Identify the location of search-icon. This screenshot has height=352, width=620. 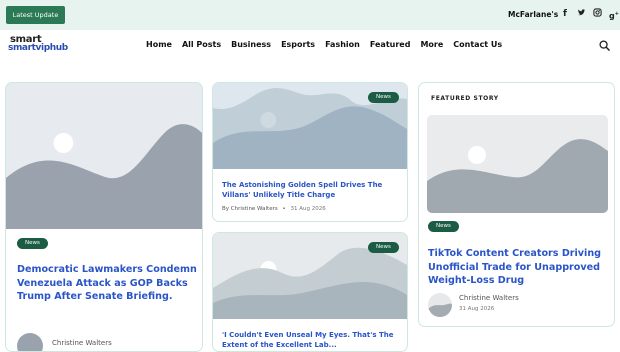
(604, 45).